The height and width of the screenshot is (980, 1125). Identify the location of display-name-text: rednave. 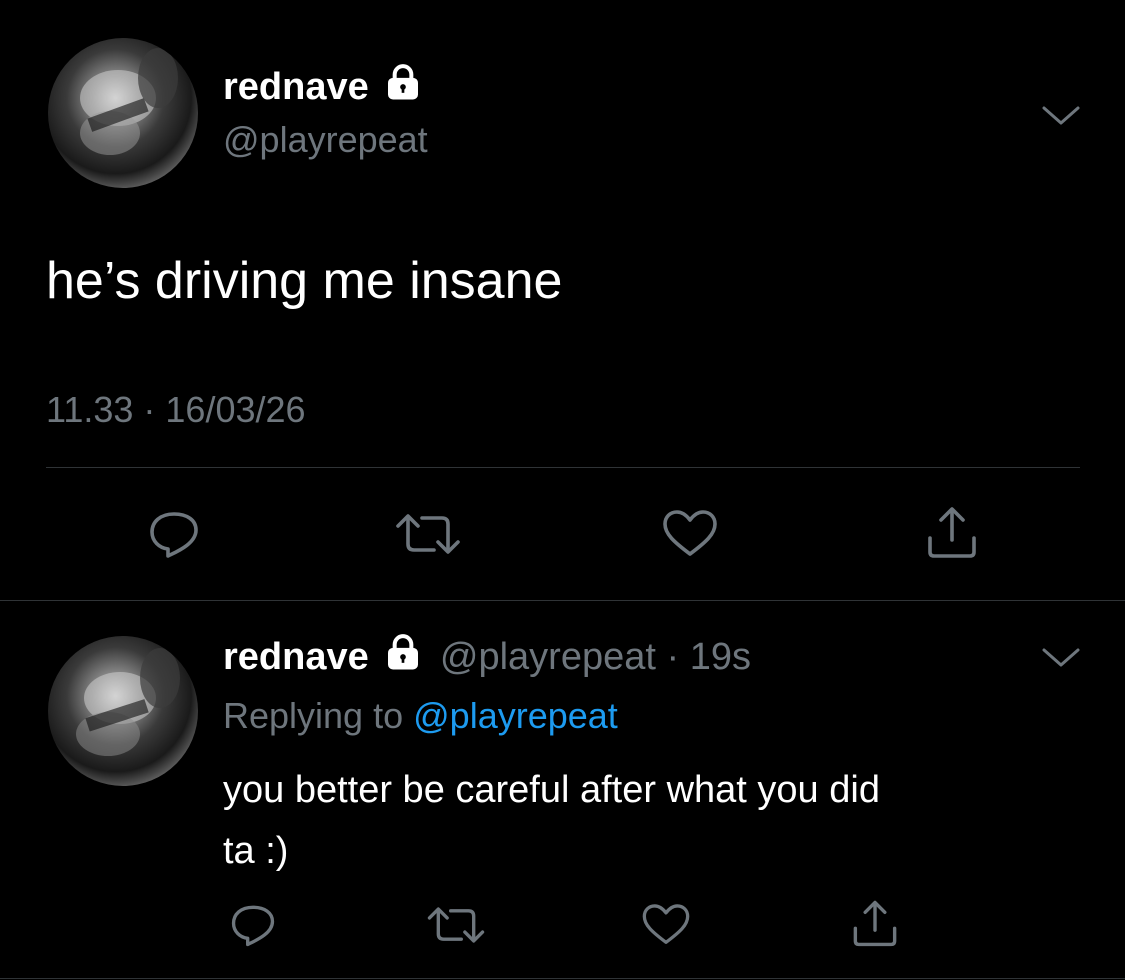
(296, 87).